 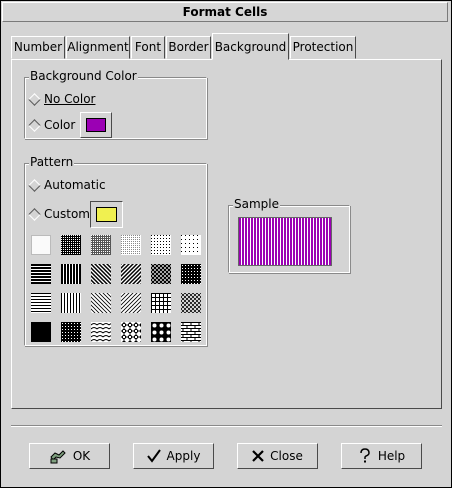 I want to click on pattern-color-picker-button, so click(x=106, y=214).